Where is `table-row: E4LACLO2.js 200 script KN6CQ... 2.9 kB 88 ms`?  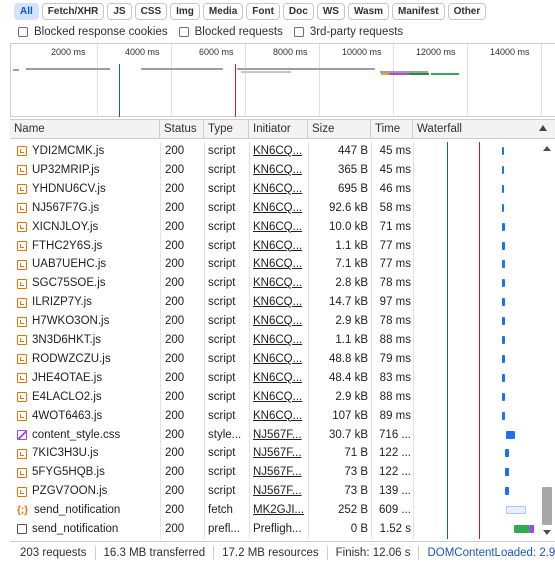 table-row: E4LACLO2.js 200 script KN6CQ... 2.9 kB 88 ms is located at coordinates (275, 397).